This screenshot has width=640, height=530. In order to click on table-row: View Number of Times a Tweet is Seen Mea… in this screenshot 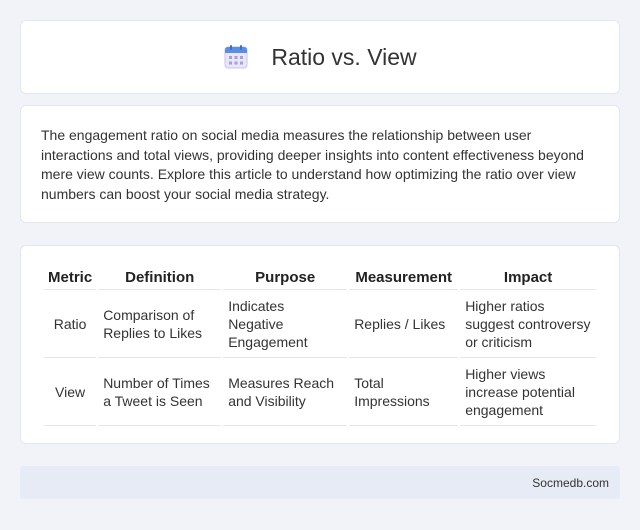, I will do `click(320, 392)`.